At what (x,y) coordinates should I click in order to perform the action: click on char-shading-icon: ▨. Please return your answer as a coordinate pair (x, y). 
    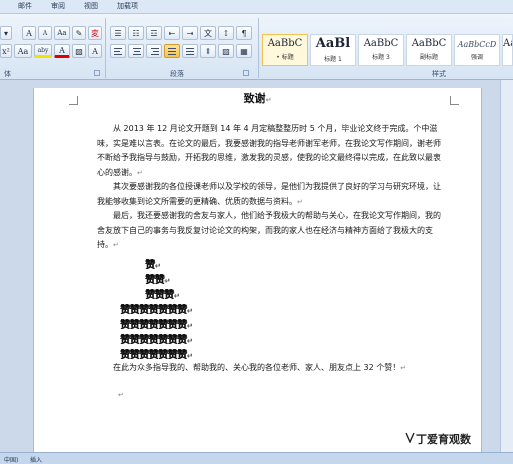
    Looking at the image, I should click on (79, 51).